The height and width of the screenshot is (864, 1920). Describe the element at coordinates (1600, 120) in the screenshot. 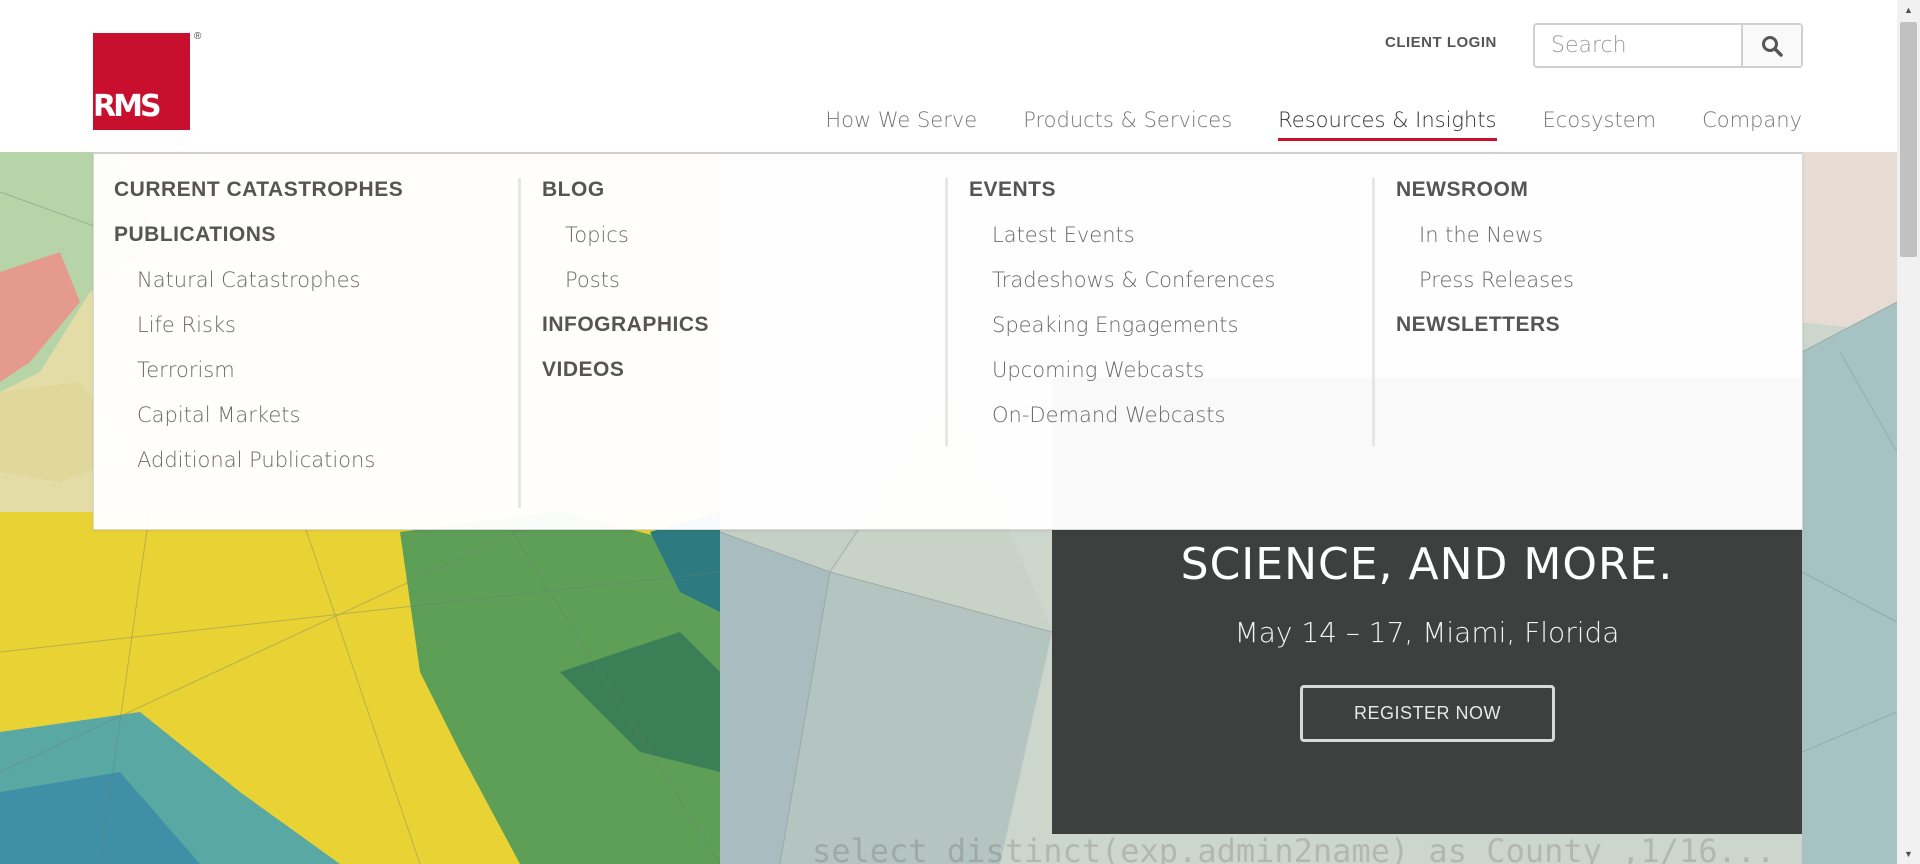

I see `nav-ecosystem: Ecosystem` at that location.